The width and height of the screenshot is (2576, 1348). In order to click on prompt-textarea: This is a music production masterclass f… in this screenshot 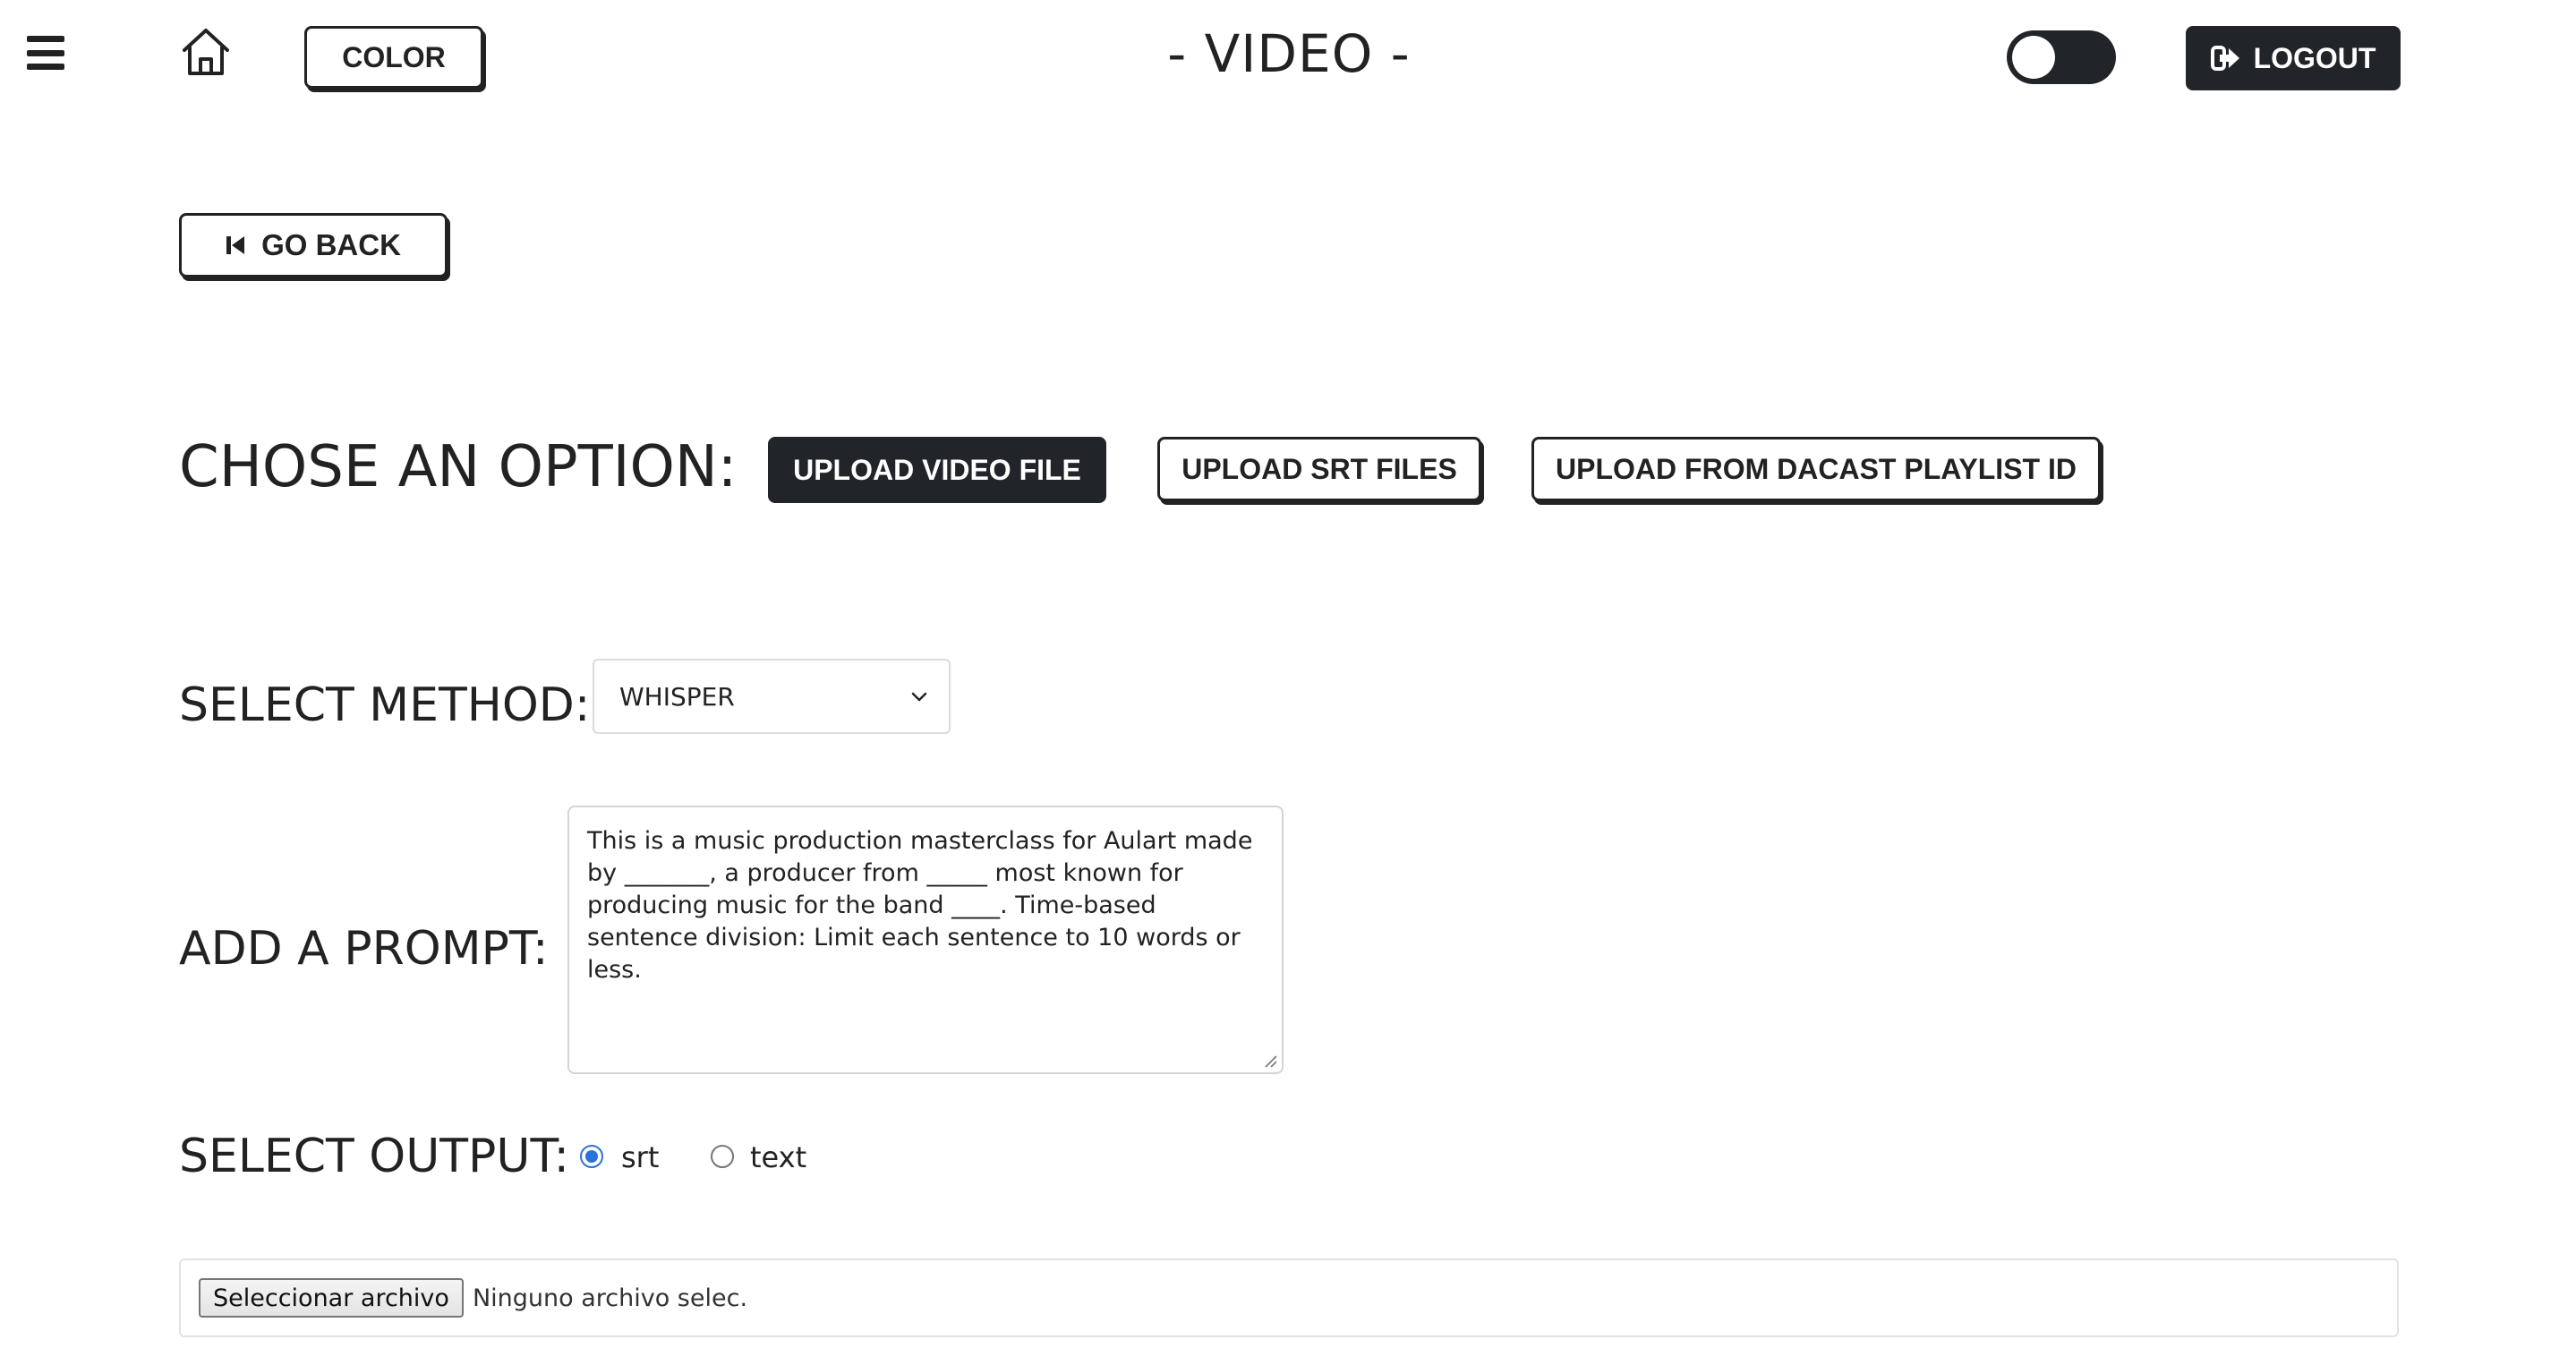, I will do `click(925, 940)`.